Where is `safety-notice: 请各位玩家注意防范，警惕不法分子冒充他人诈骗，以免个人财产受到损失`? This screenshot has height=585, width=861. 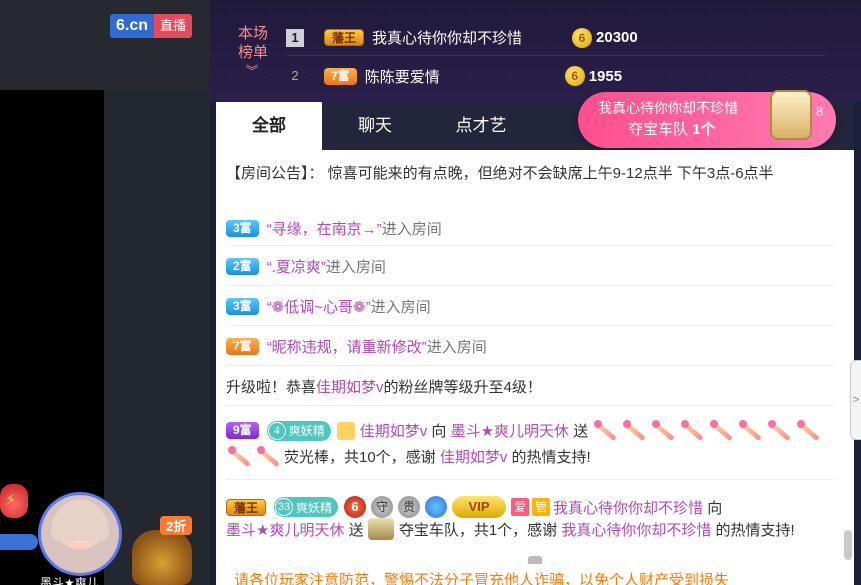
safety-notice: 请各位玩家注意防范，警惕不法分子冒充他人诈骗，以免个人财产受到损失 is located at coordinates (535, 577).